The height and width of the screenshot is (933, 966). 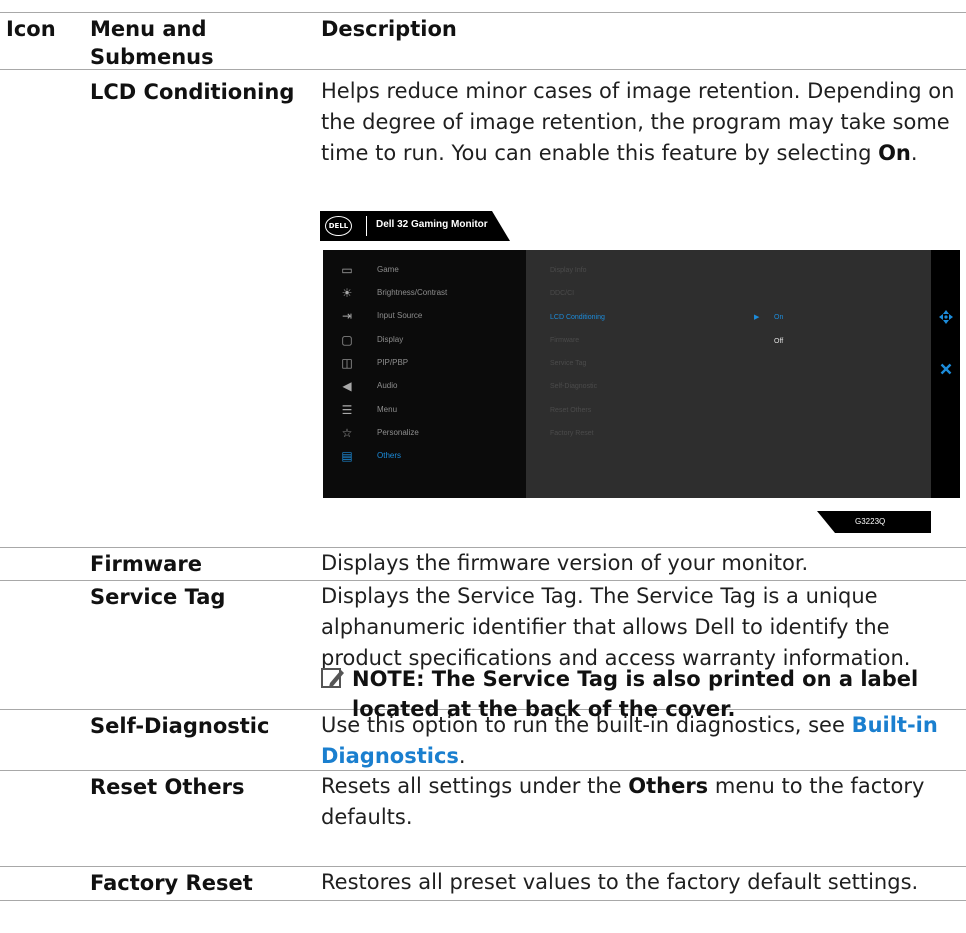 What do you see at coordinates (390, 339) in the screenshot?
I see `osd-menu-label: Display` at bounding box center [390, 339].